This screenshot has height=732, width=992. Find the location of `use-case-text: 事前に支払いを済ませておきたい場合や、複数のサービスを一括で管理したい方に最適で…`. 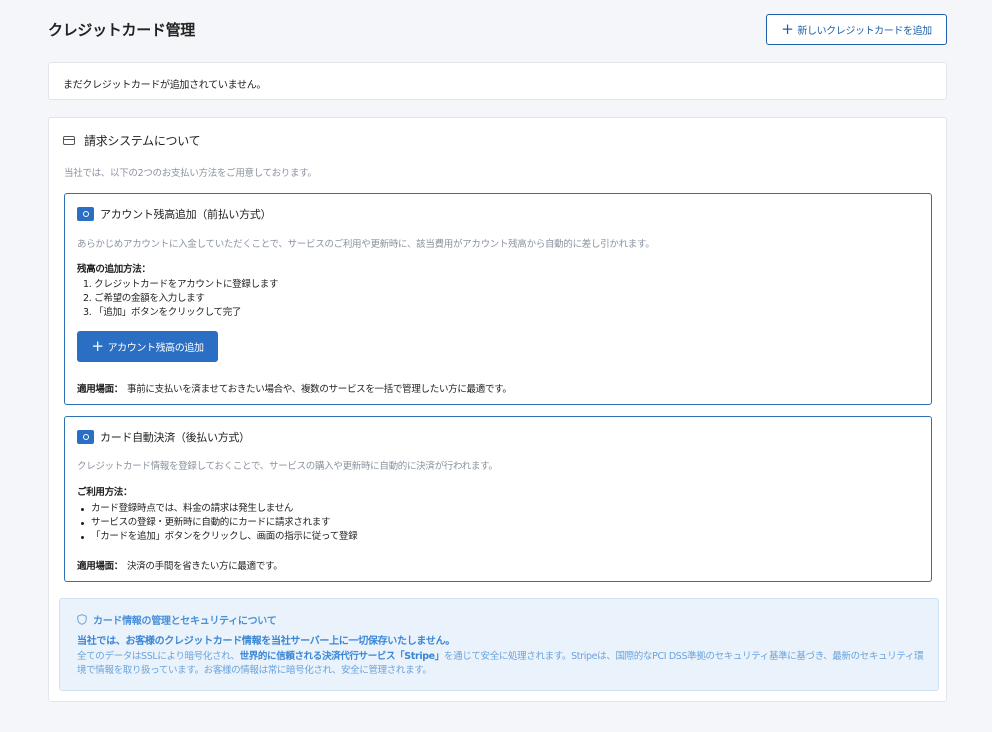

use-case-text: 事前に支払いを済ませておきたい場合や、複数のサービスを一括で管理したい方に最適で… is located at coordinates (319, 389).